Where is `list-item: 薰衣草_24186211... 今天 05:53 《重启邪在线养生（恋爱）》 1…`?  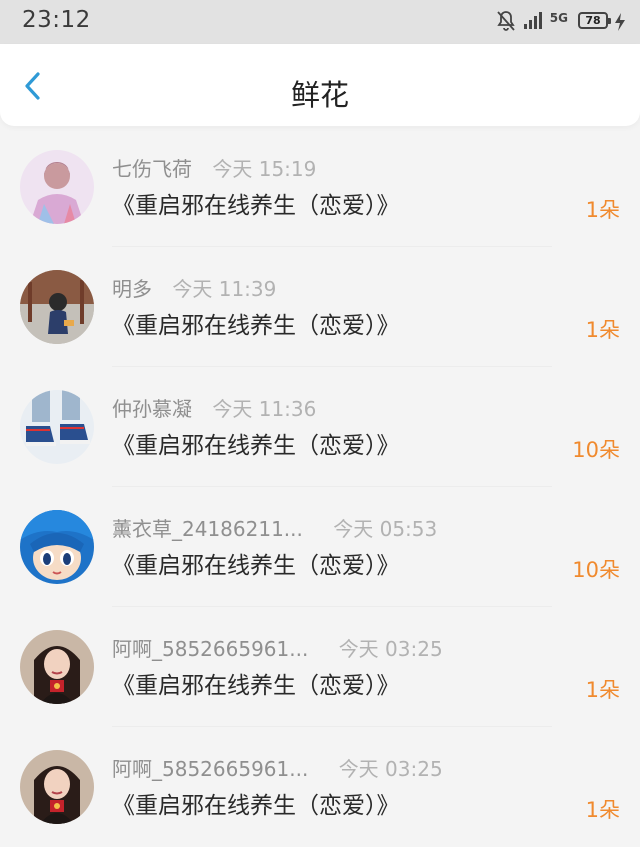 list-item: 薰衣草_24186211... 今天 05:53 《重启邪在线养生（恋爱）》 1… is located at coordinates (320, 547).